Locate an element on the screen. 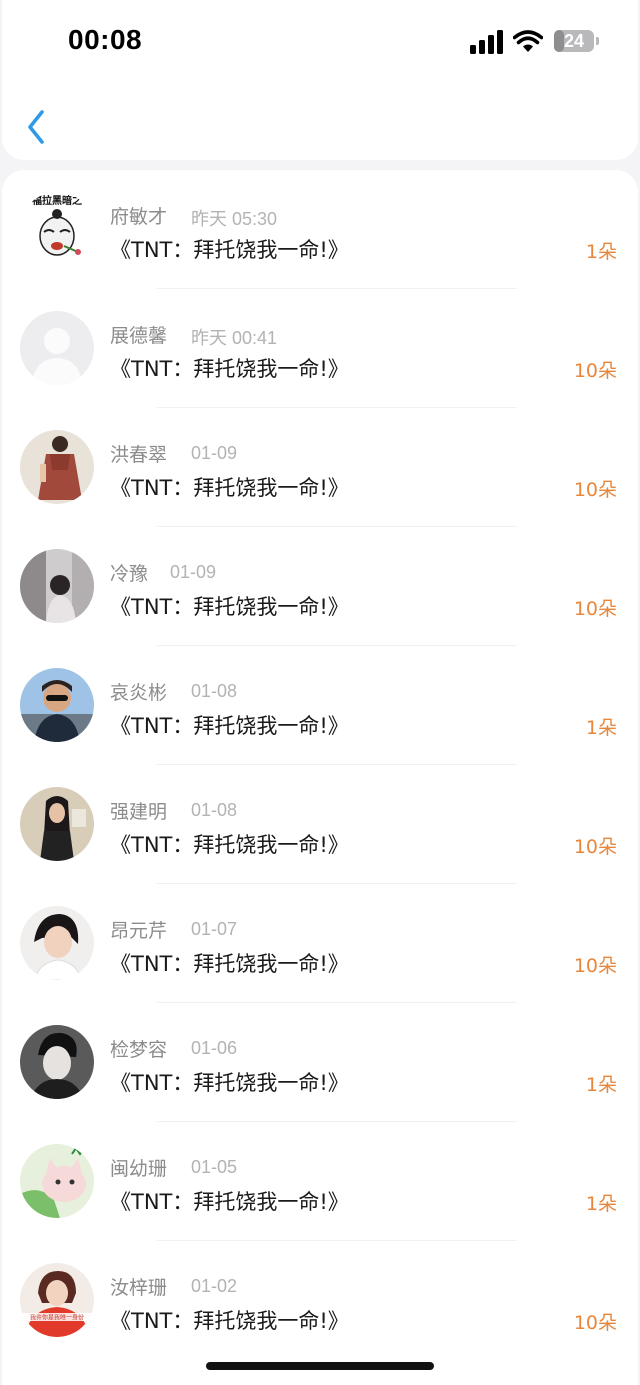 The image size is (640, 1385). list-item: 我许你是我唯一身份 汝梓珊 01-02 《TNT：拜托饶我一命!》 10朵 is located at coordinates (320, 1300).